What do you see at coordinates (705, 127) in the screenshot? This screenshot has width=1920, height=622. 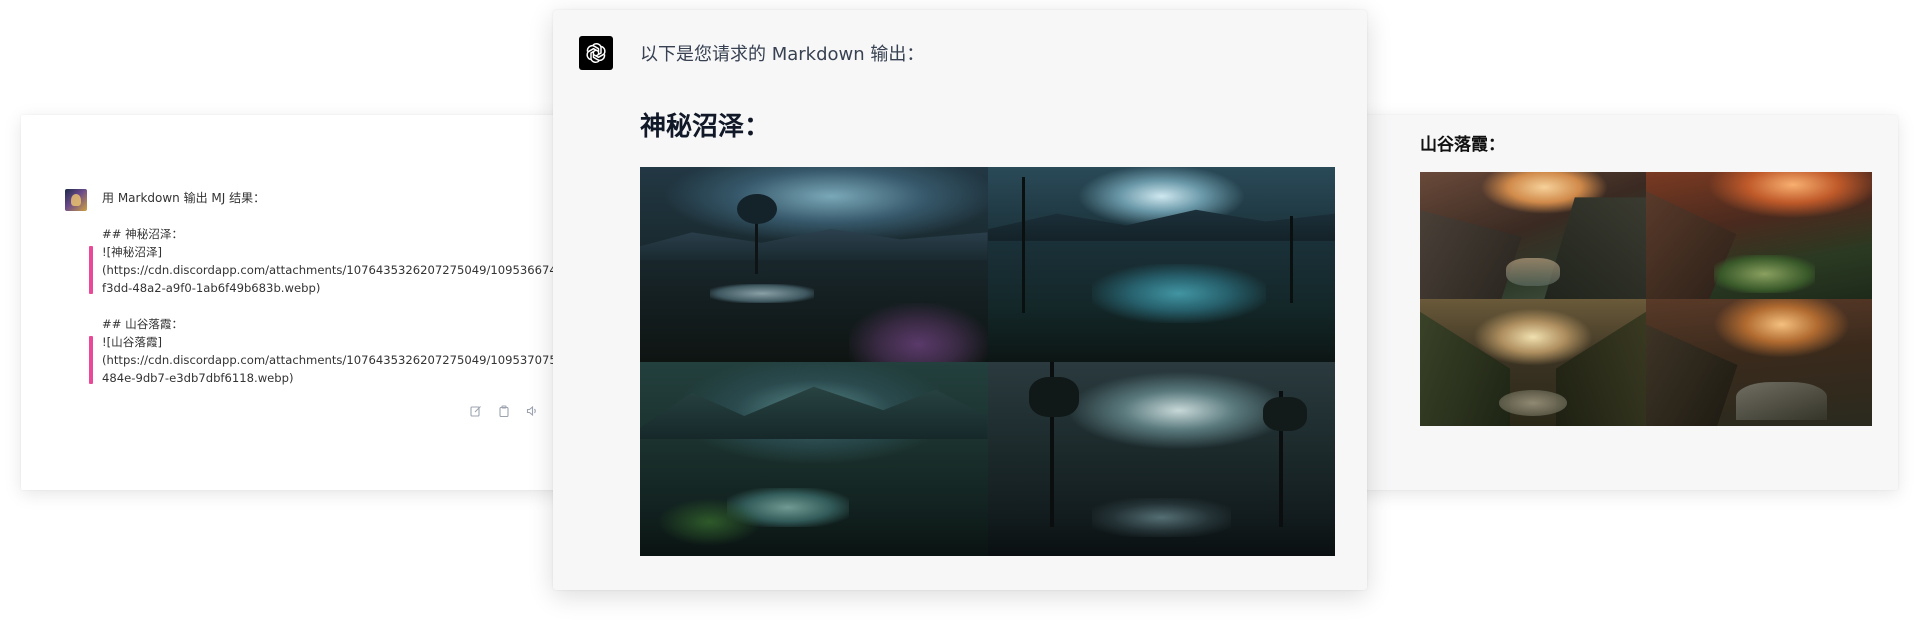 I see `swamp-heading: 神秘沼泽：` at bounding box center [705, 127].